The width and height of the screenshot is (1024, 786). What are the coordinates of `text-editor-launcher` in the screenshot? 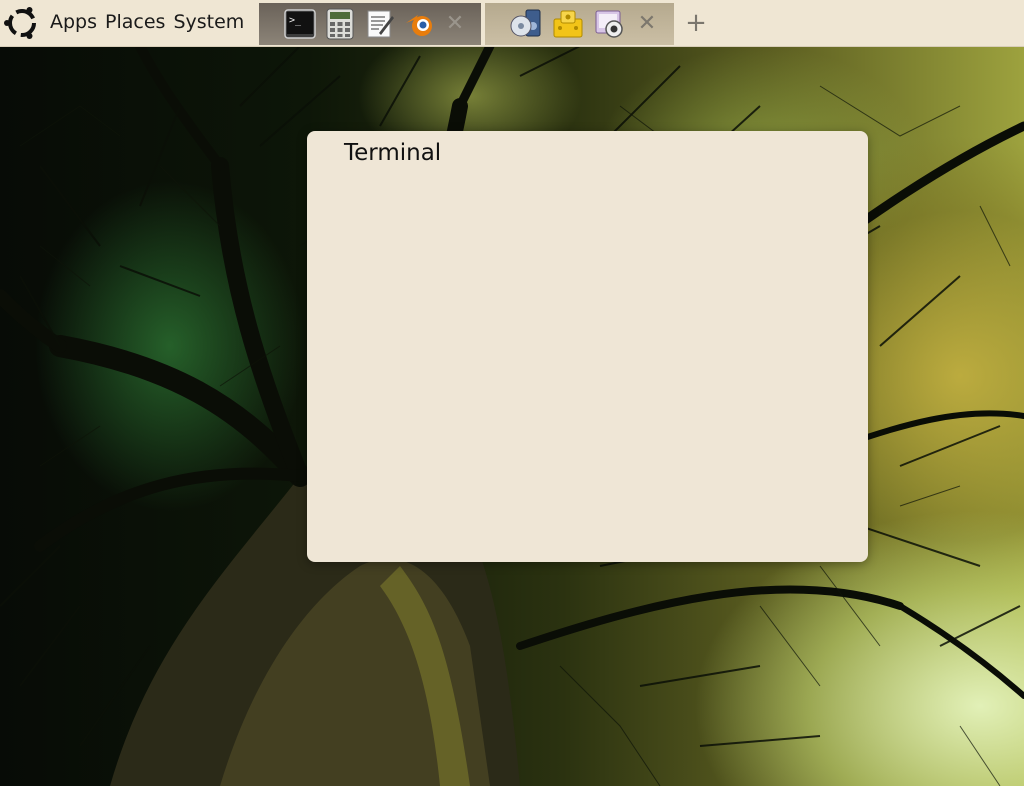 It's located at (380, 24).